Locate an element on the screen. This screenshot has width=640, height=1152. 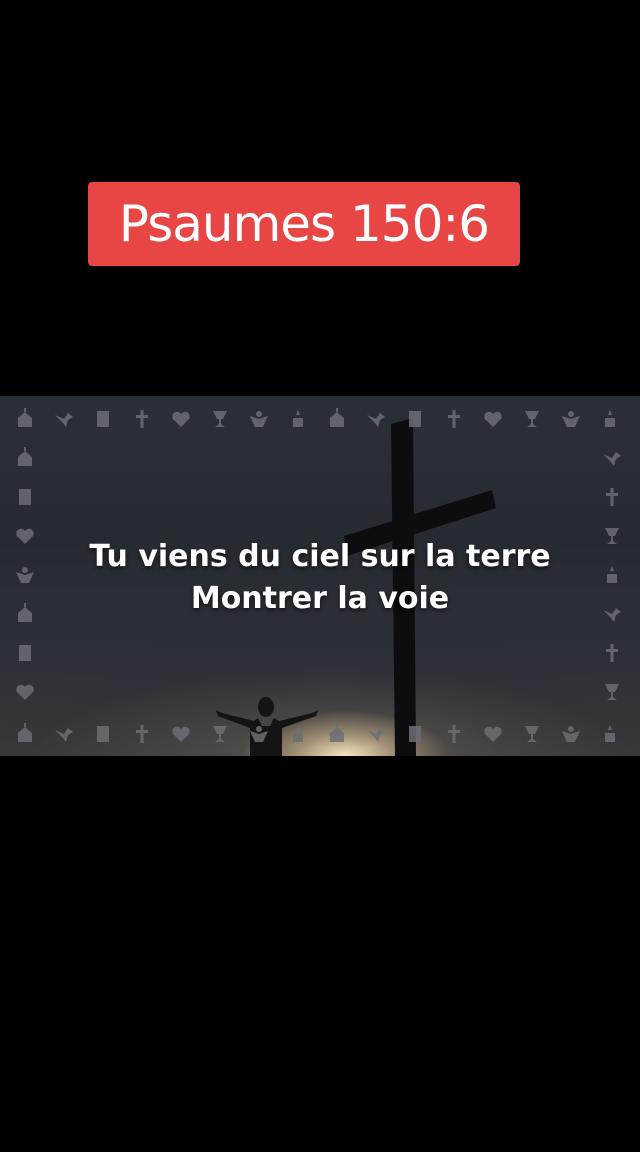
verse-title-badge: Psaumes 150:6 is located at coordinates (304, 224).